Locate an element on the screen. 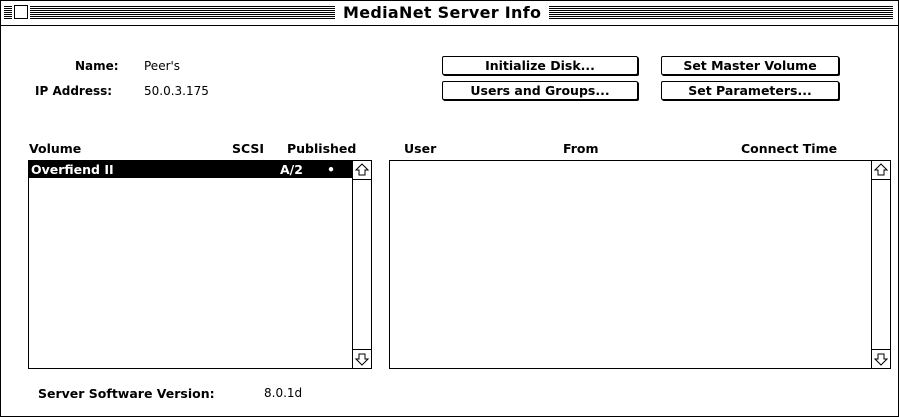 The height and width of the screenshot is (417, 899). connections-list-scrollbar is located at coordinates (880, 264).